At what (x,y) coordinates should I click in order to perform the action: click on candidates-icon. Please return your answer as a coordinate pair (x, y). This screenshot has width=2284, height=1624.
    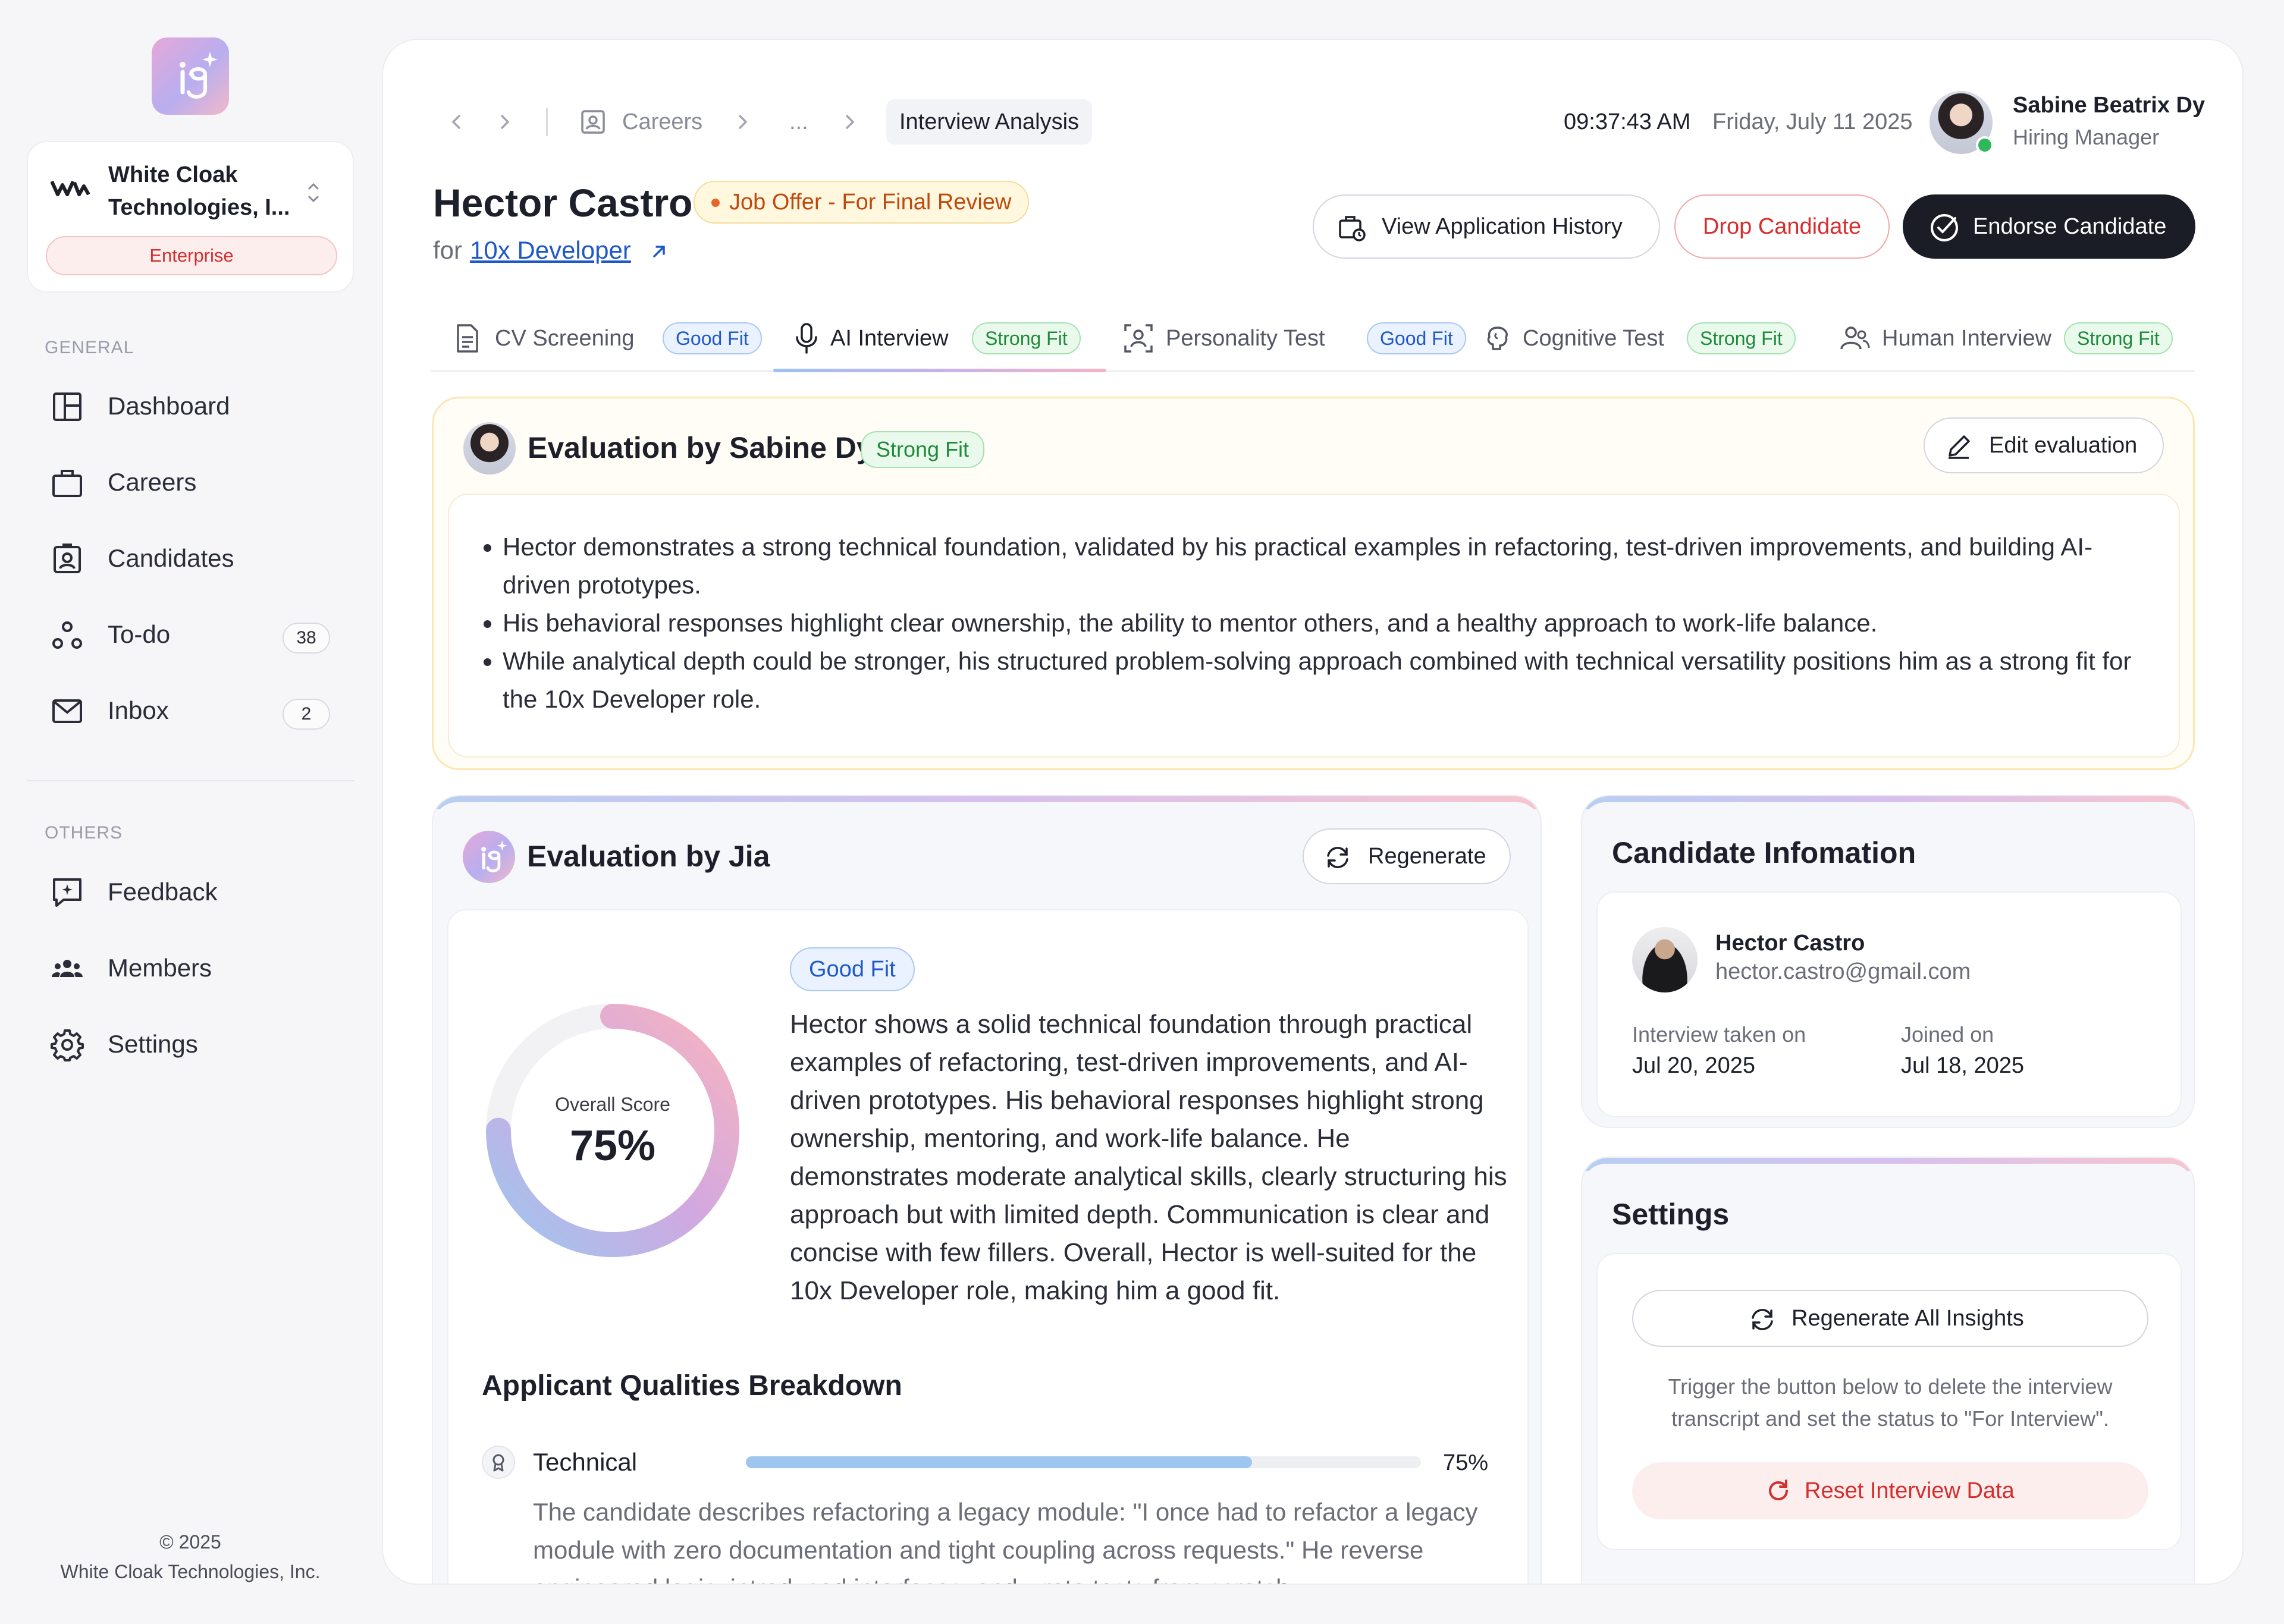
    Looking at the image, I should click on (68, 558).